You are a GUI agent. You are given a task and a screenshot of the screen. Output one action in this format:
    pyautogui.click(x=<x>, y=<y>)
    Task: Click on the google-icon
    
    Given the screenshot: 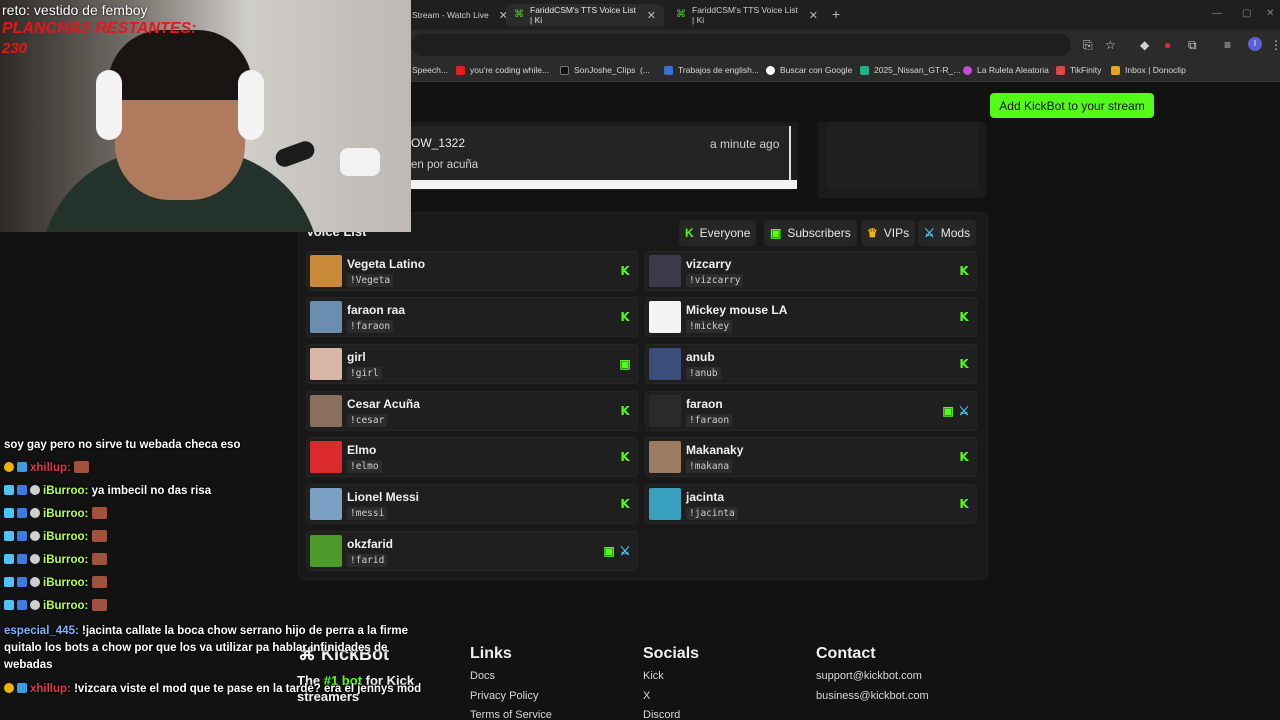 What is the action you would take?
    pyautogui.click(x=770, y=70)
    